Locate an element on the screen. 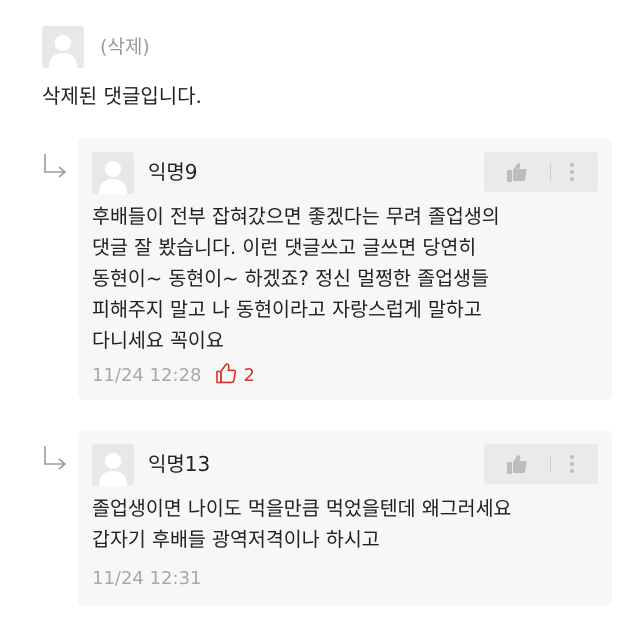 The height and width of the screenshot is (621, 640). like-count: 2 is located at coordinates (249, 375).